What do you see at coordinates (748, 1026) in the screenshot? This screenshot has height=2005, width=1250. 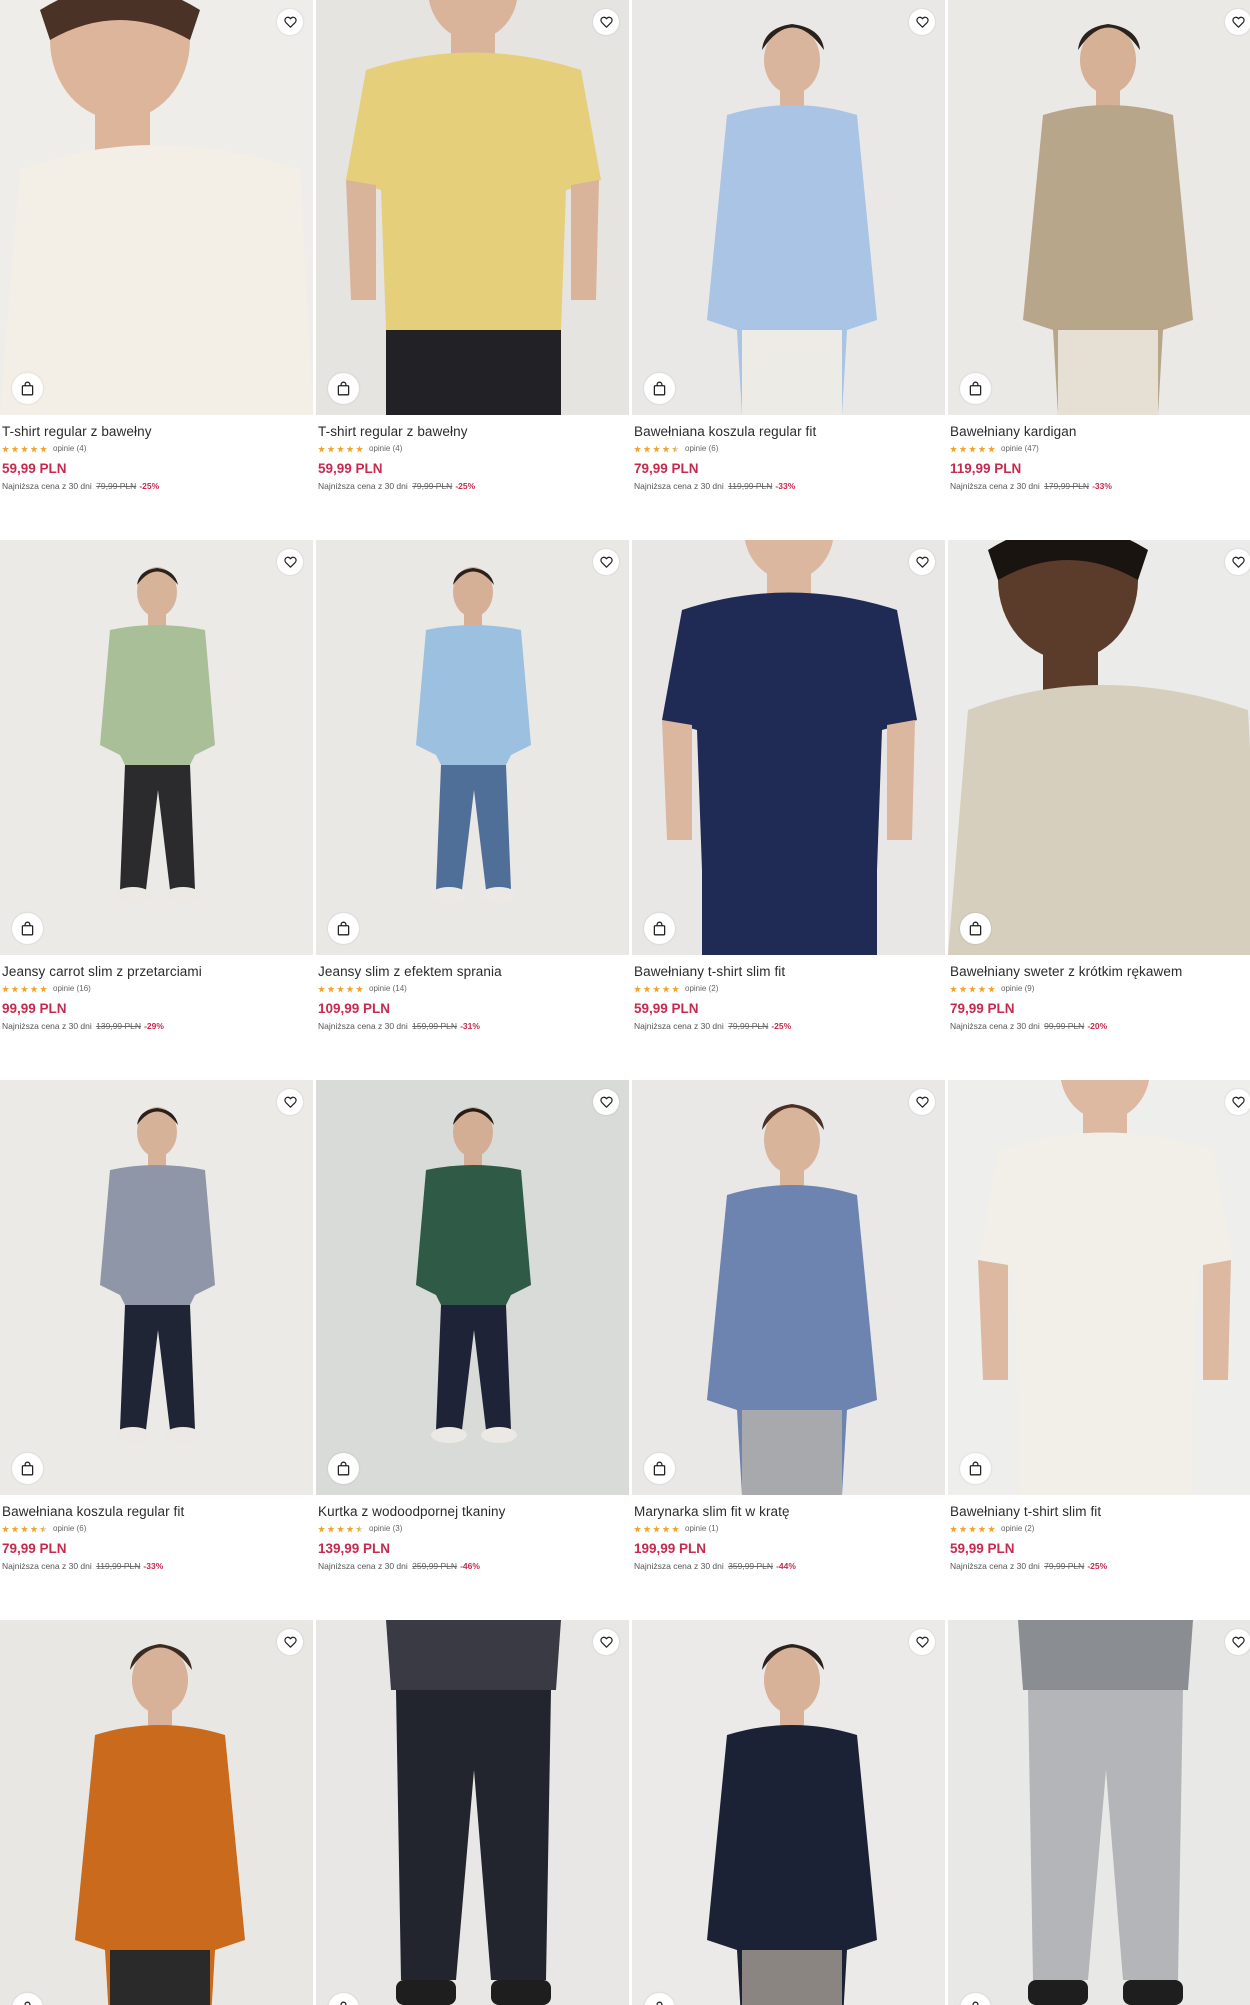 I see `old-price: 79,99 PLN` at bounding box center [748, 1026].